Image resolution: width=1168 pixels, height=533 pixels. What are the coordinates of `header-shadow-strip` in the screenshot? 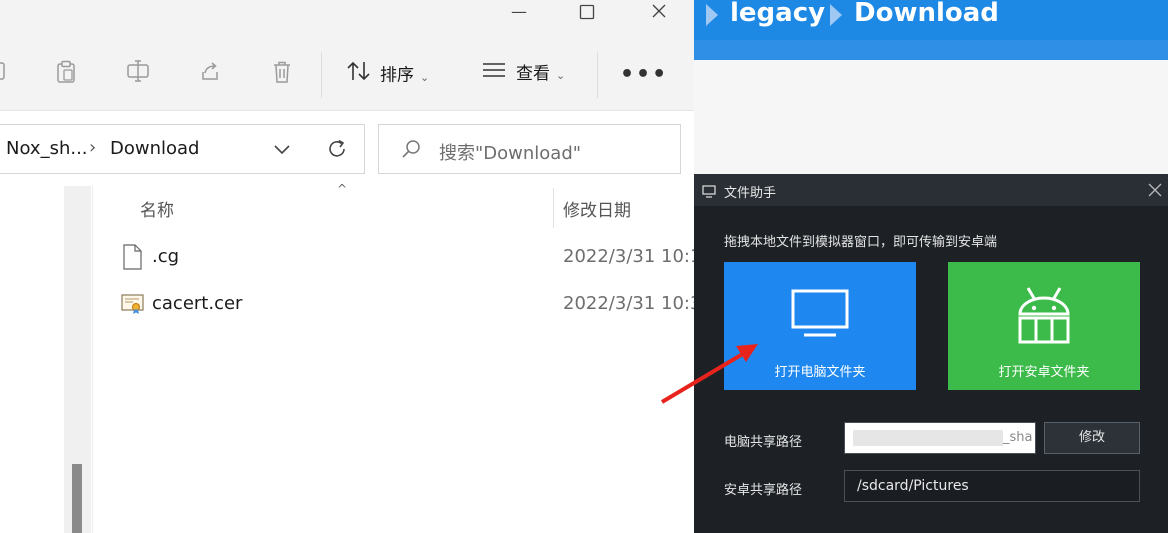 It's located at (931, 50).